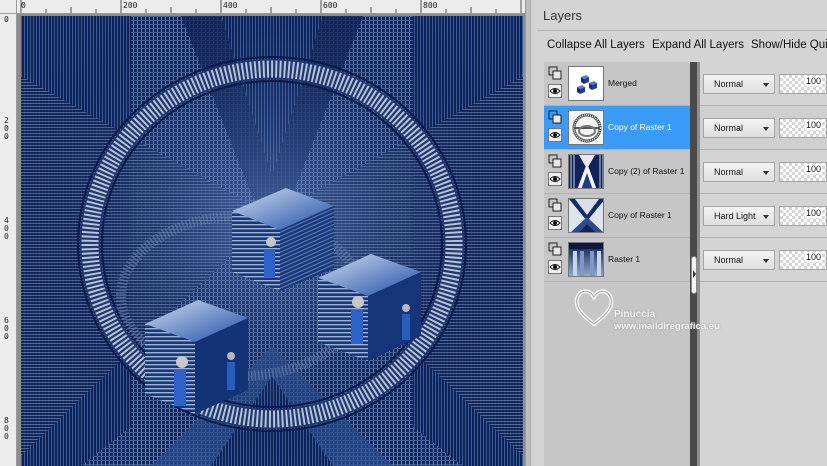 The image size is (827, 466). I want to click on ruler-label-v400: 400, so click(6, 228).